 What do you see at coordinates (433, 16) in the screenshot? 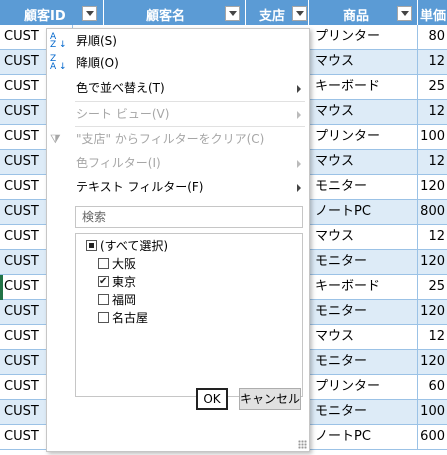
I see `column-header-label: 単価` at bounding box center [433, 16].